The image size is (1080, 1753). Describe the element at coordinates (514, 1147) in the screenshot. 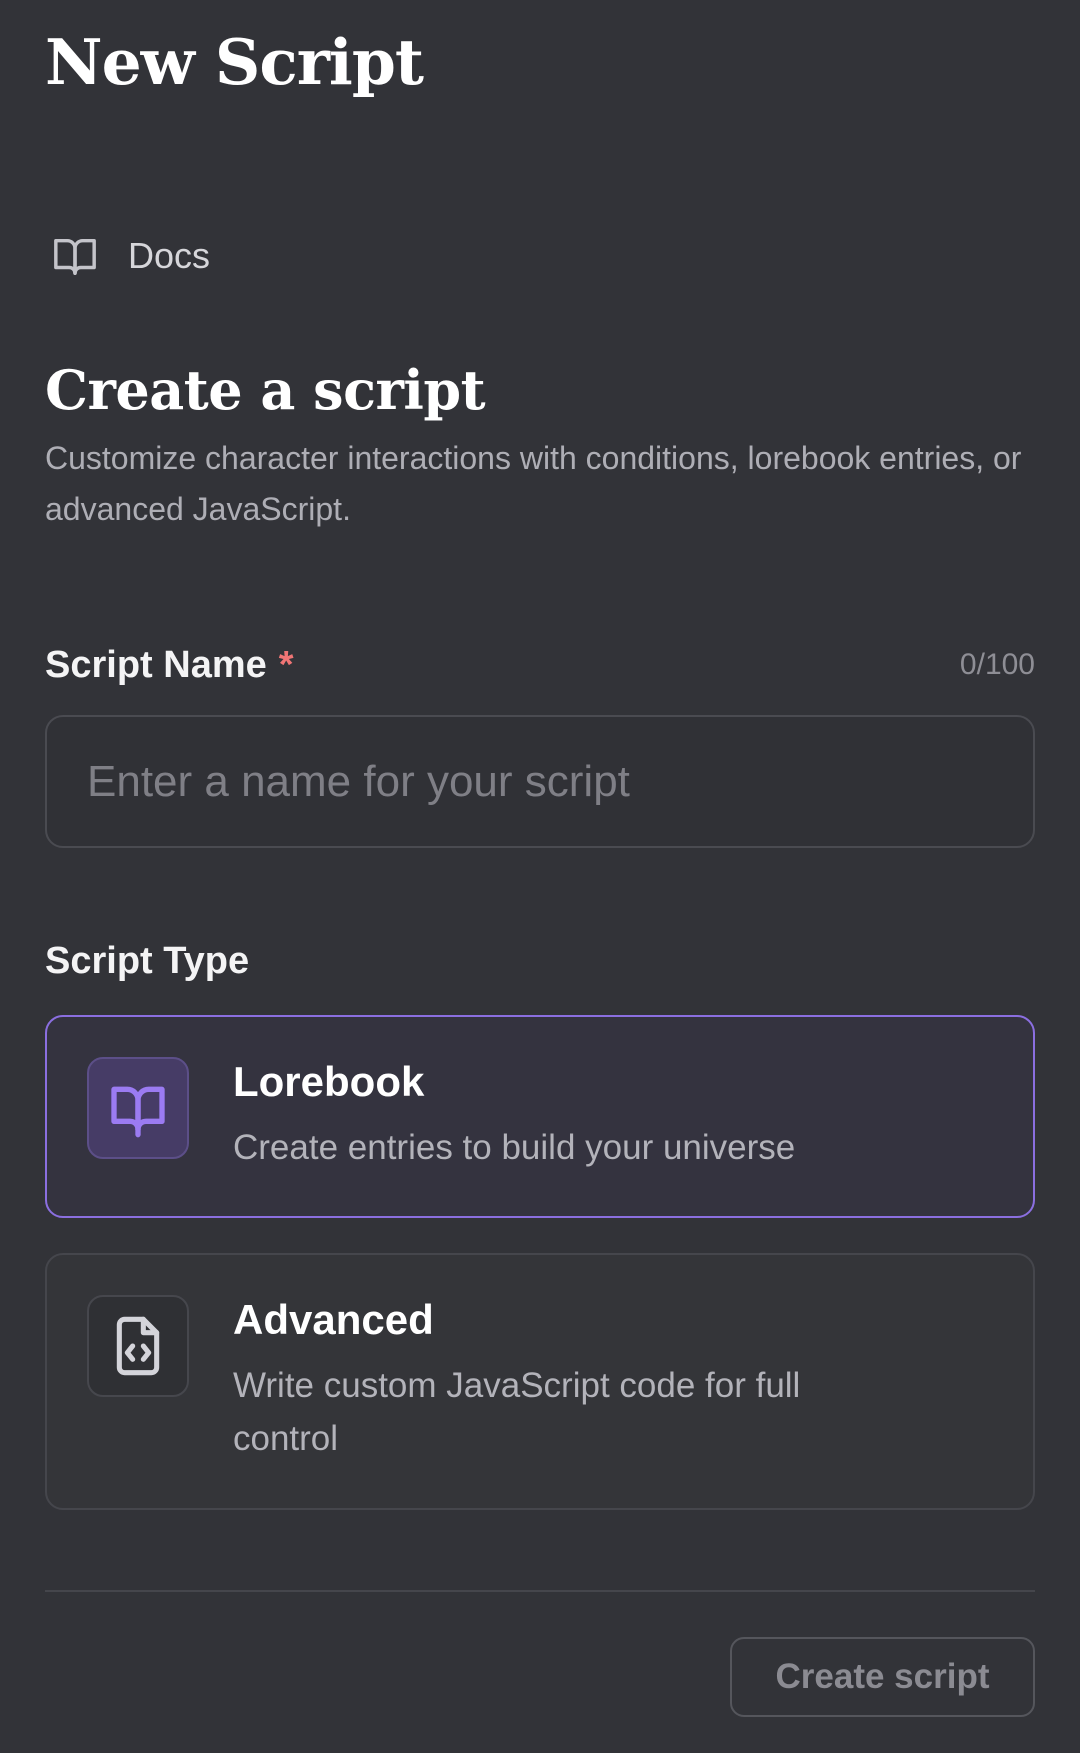

I see `lorebook-description: Create entries to build your universe` at that location.